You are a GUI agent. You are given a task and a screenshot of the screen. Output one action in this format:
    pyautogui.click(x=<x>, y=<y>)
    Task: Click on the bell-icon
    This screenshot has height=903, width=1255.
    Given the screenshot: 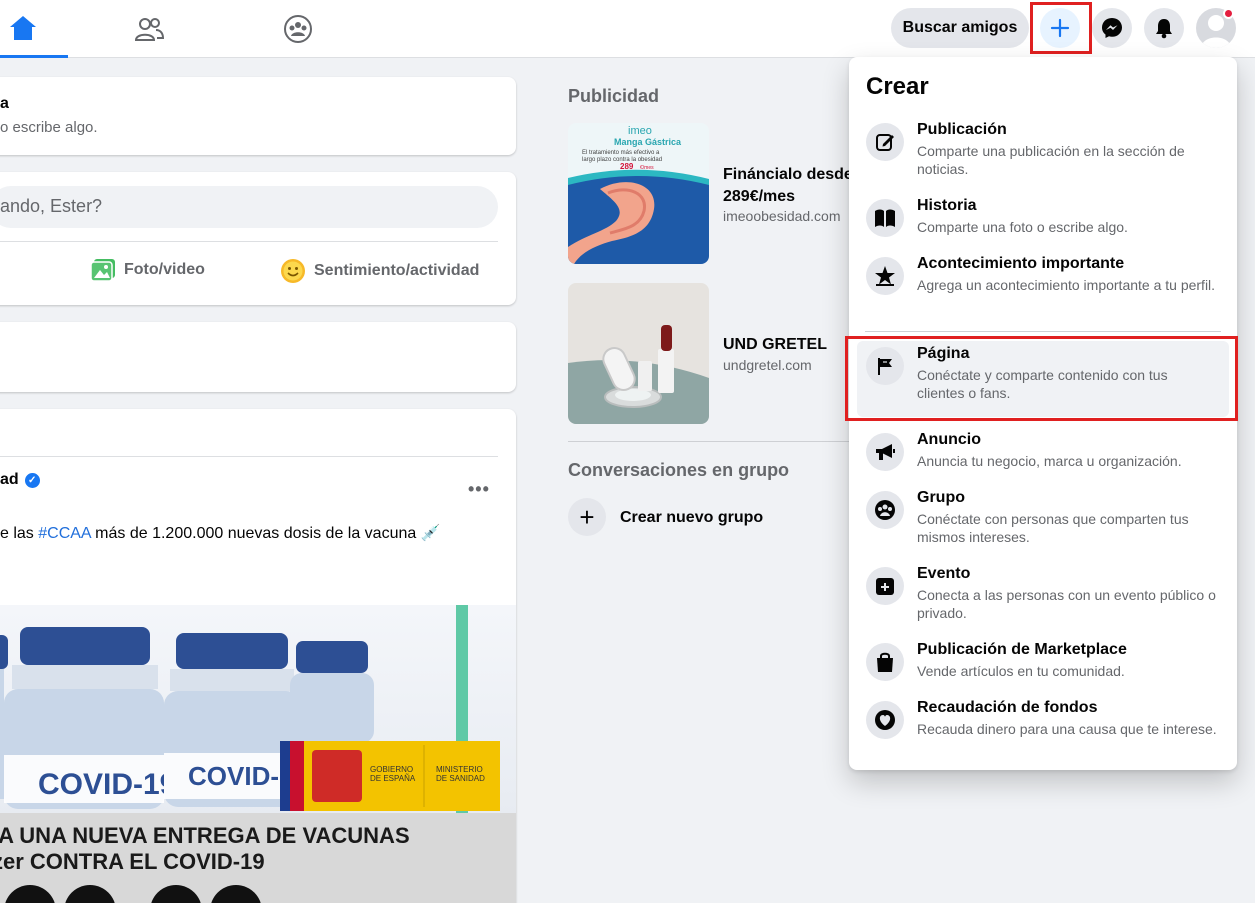 What is the action you would take?
    pyautogui.click(x=1164, y=29)
    